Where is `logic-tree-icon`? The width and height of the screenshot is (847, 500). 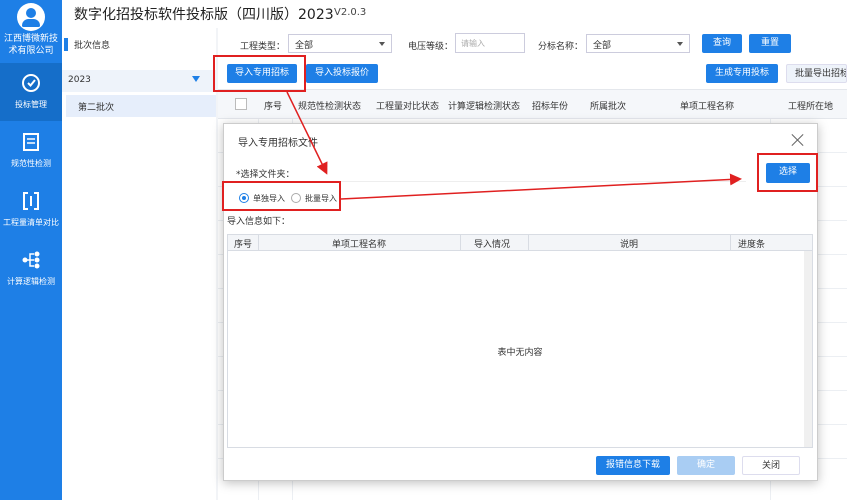
logic-tree-icon is located at coordinates (31, 260).